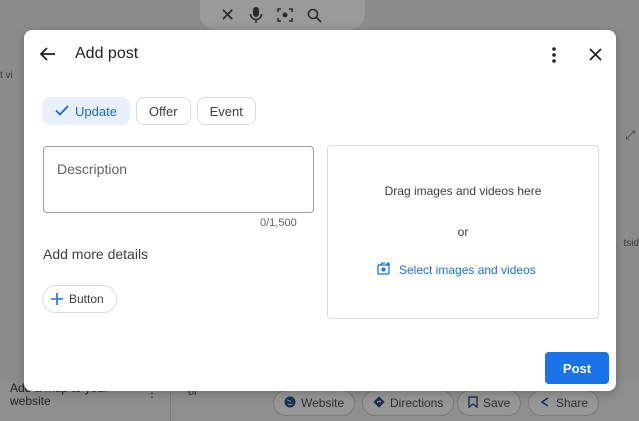  I want to click on share-chip: Share, so click(564, 403).